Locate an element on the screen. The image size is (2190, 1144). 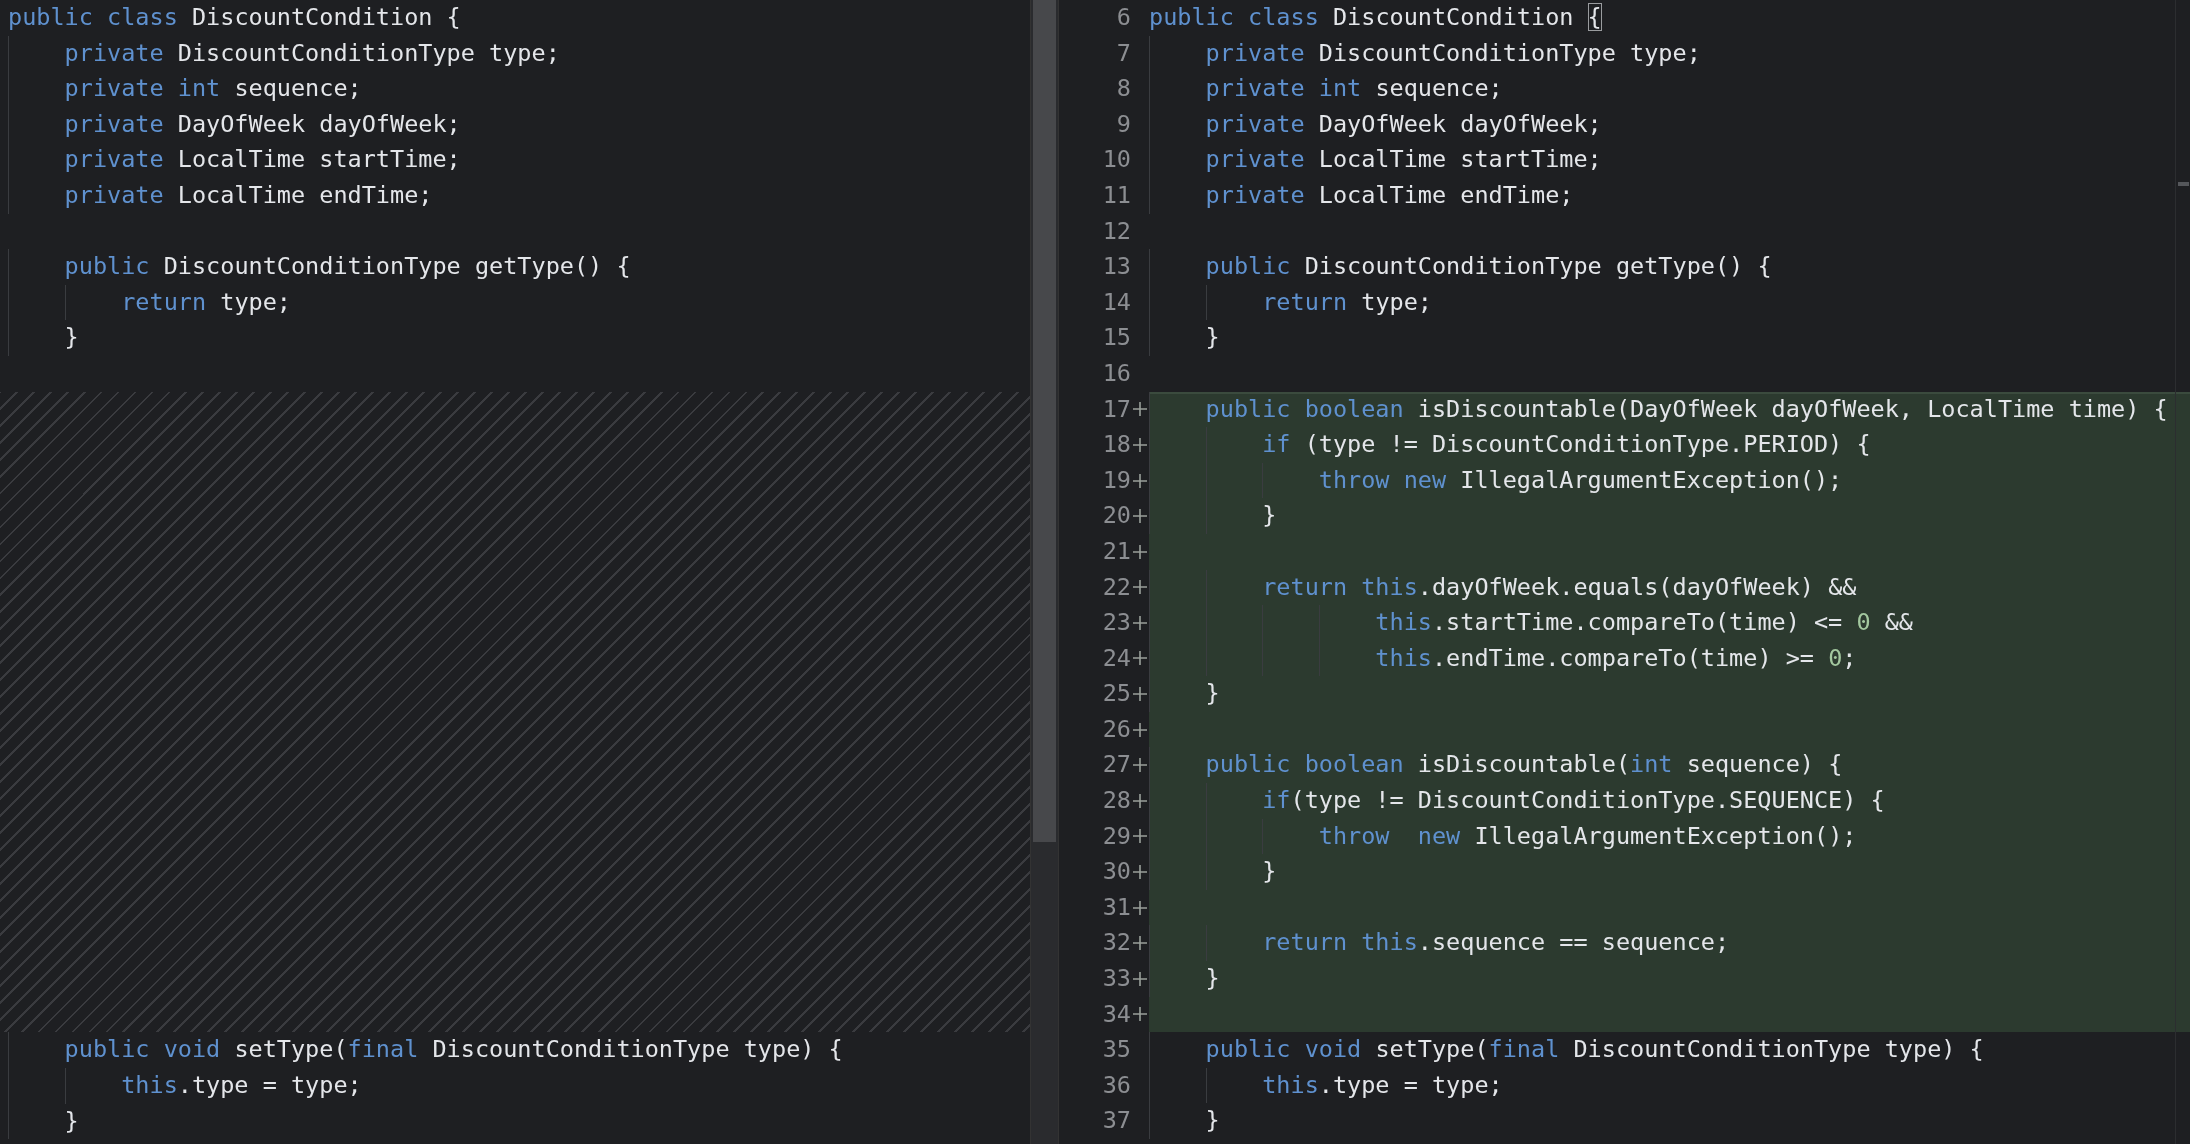
code-line: public boolean isDiscountable(int sequence) { is located at coordinates (1523, 764).